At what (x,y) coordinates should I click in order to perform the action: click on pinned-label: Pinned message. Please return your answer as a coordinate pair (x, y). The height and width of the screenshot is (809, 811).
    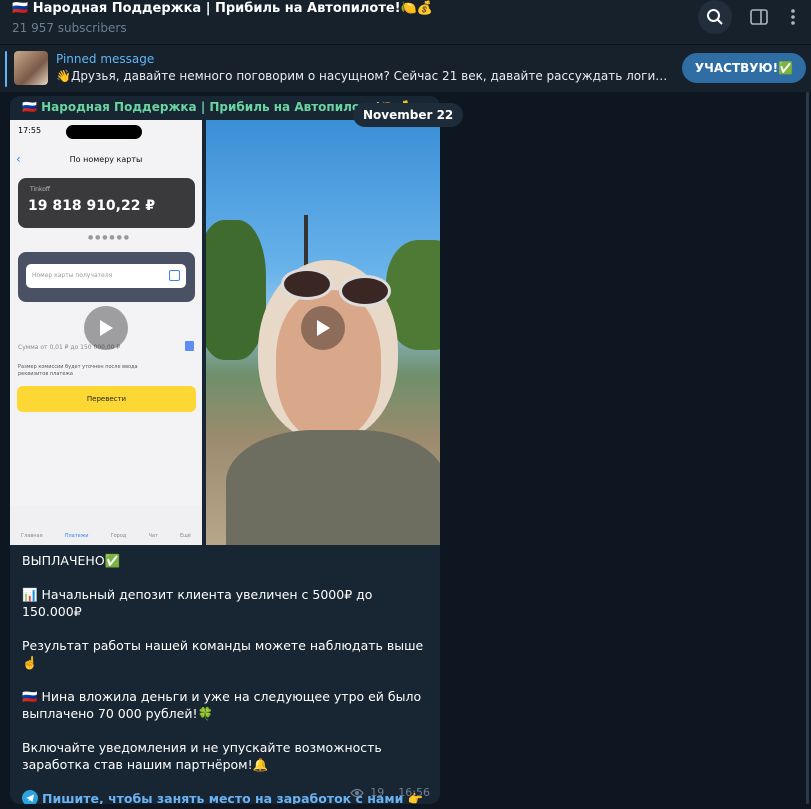
    Looking at the image, I should click on (105, 59).